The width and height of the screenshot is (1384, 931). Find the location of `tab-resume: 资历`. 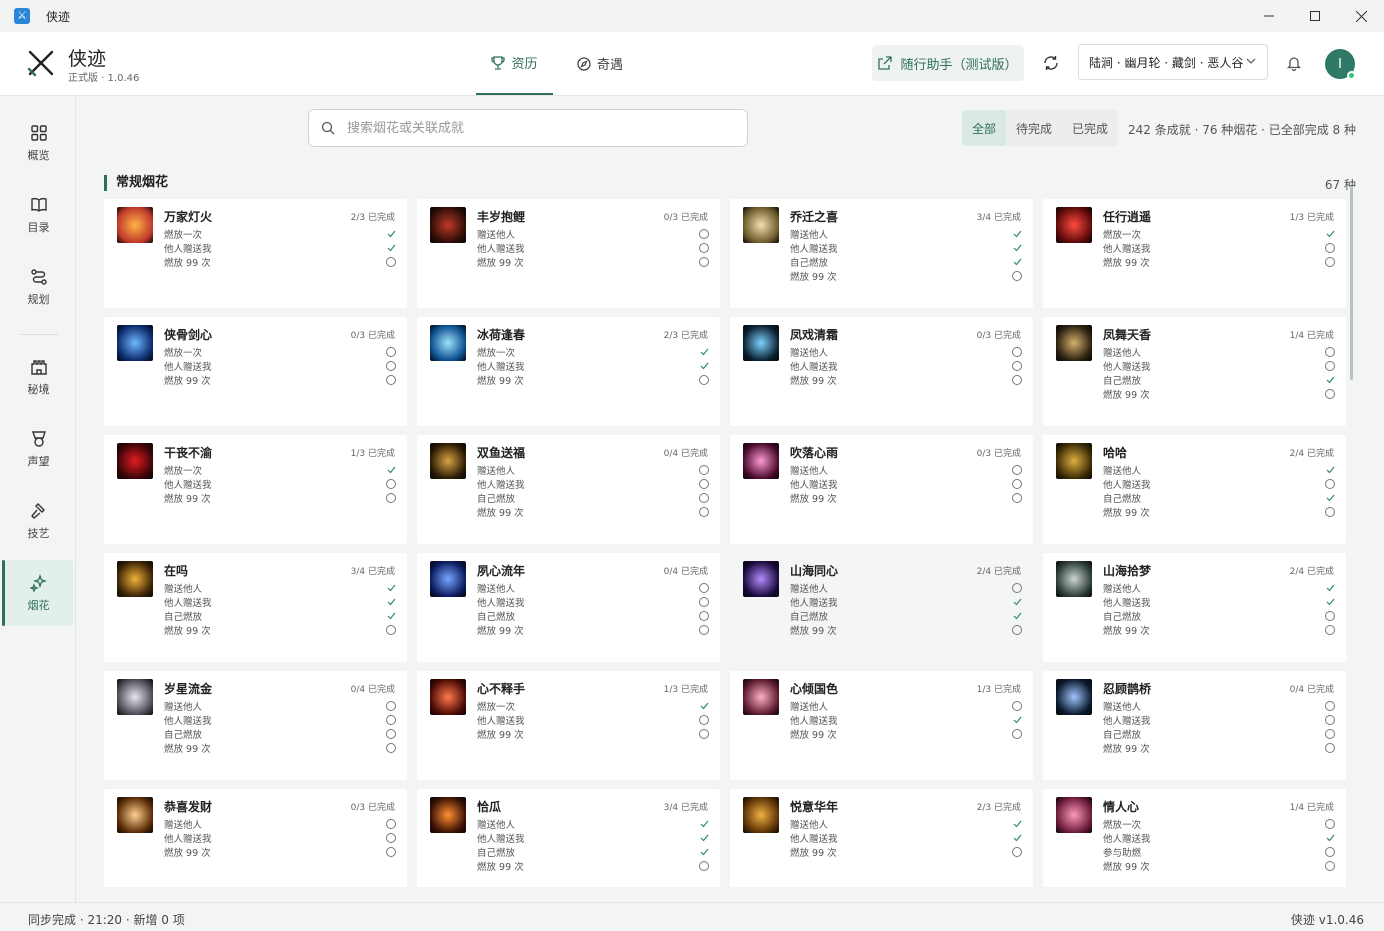

tab-resume: 资历 is located at coordinates (514, 63).